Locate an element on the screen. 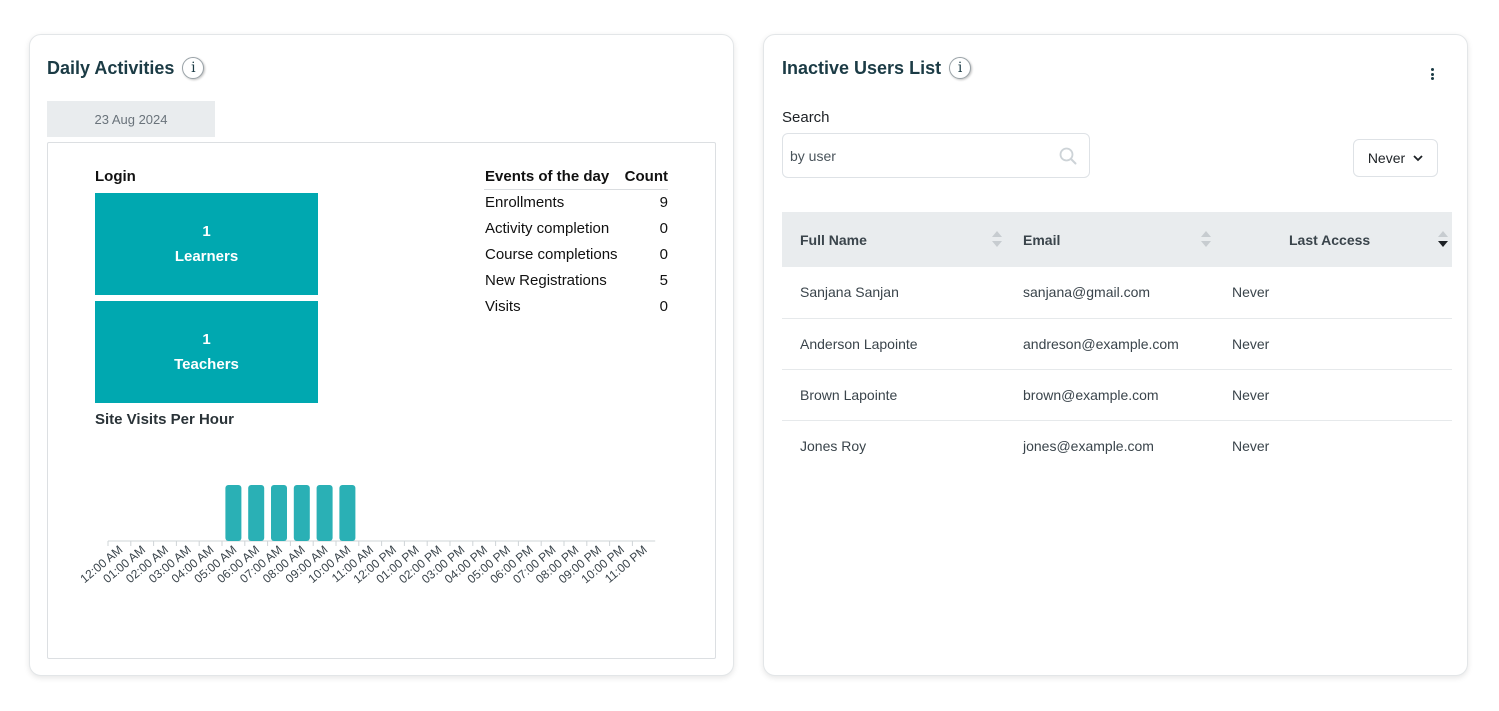 The image size is (1499, 711). search-label: Search is located at coordinates (806, 117).